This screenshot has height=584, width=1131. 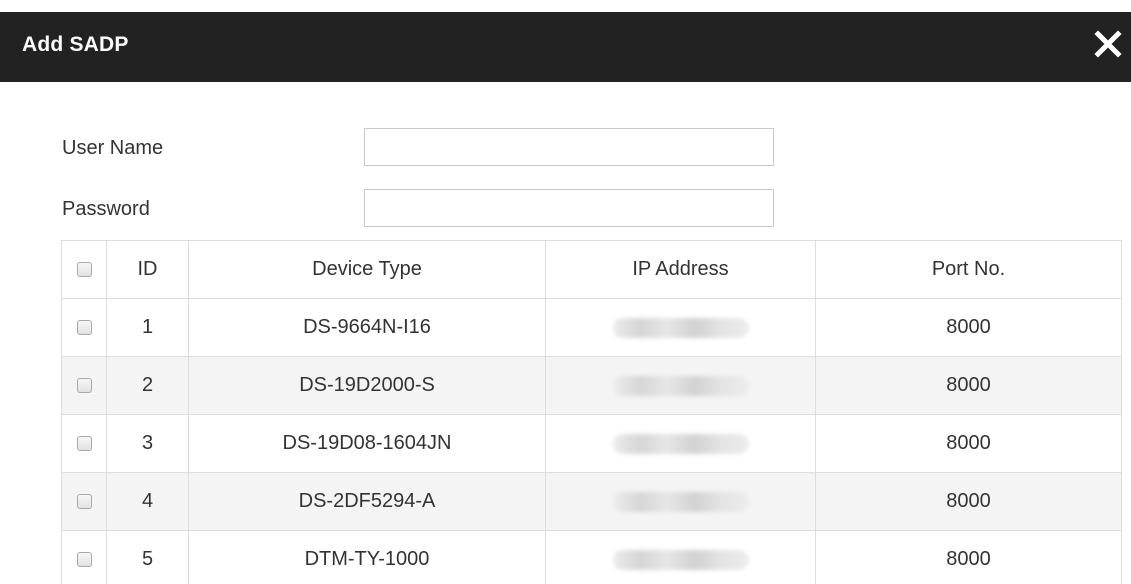 I want to click on password-input, so click(x=569, y=208).